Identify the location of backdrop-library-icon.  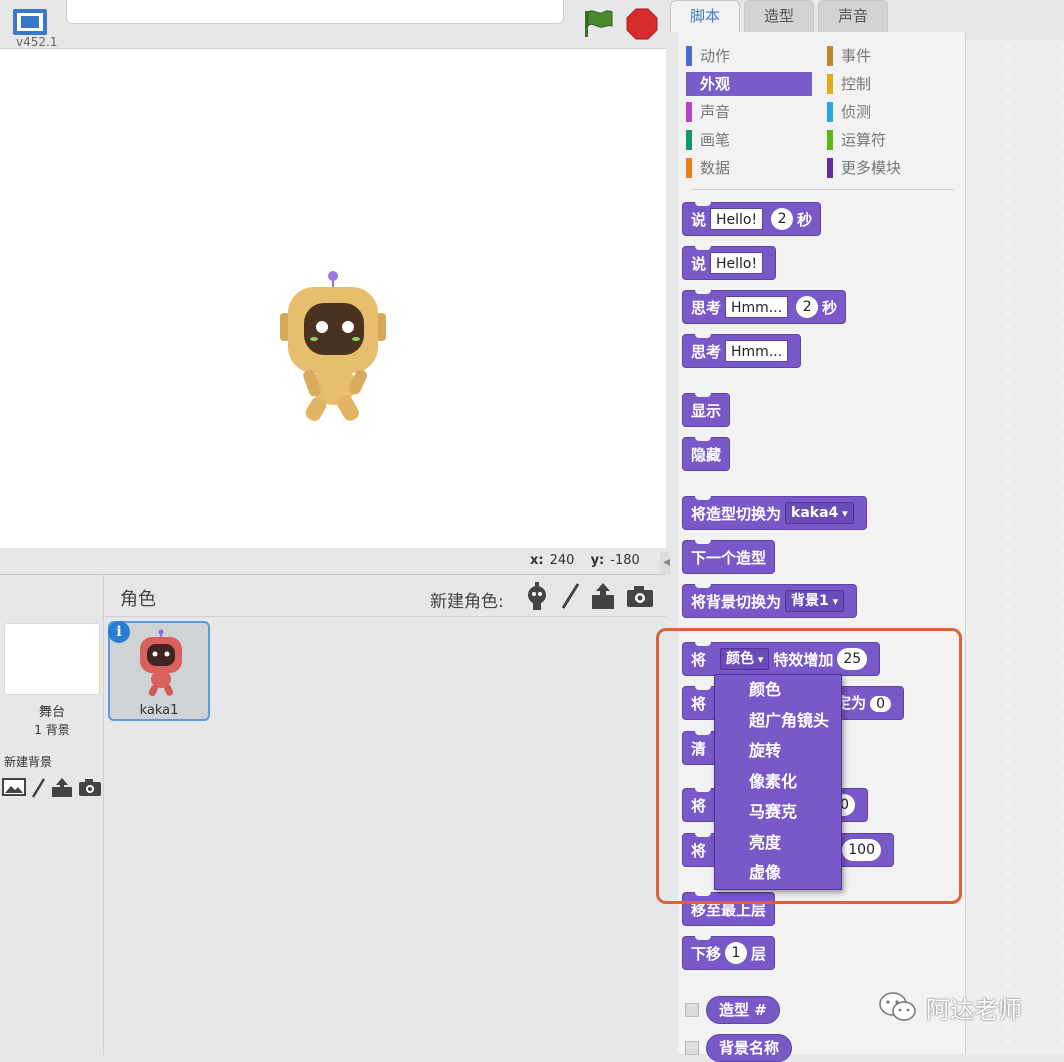
(14, 787).